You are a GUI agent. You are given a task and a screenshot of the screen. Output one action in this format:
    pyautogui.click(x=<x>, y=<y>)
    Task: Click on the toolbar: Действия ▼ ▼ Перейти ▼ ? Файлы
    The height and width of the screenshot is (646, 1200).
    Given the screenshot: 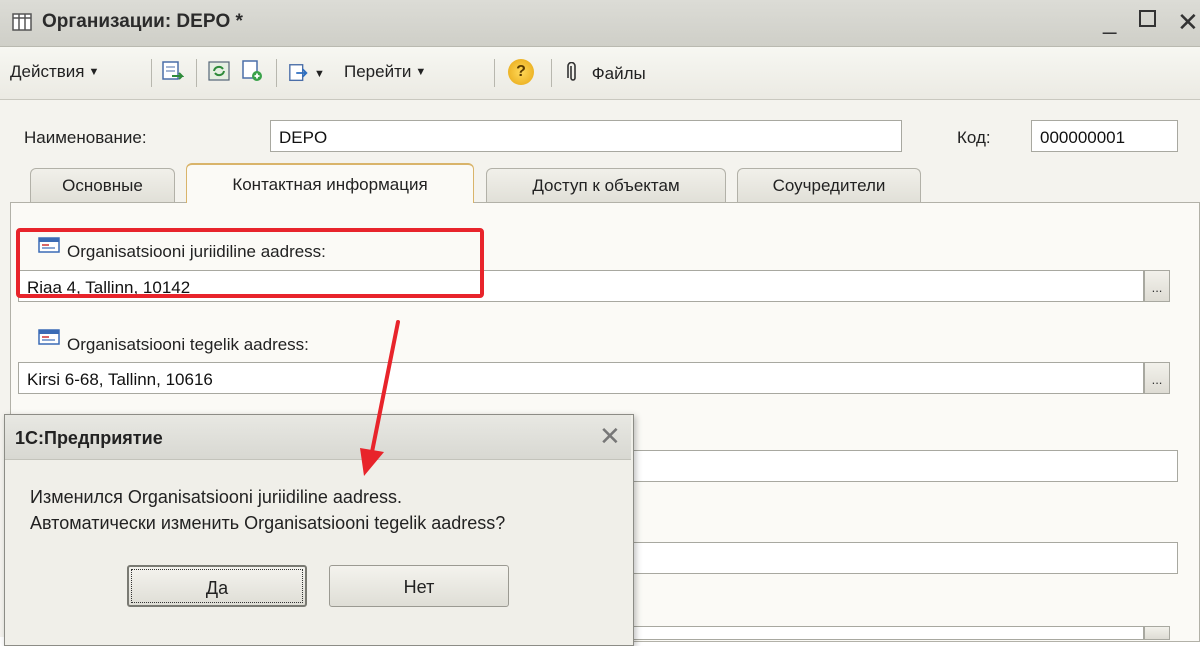 What is the action you would take?
    pyautogui.click(x=600, y=73)
    